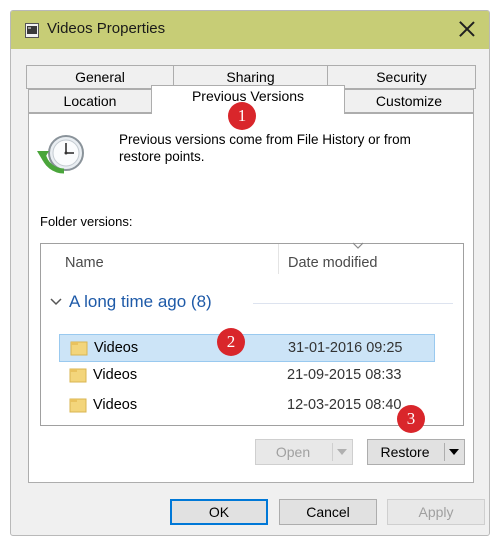  What do you see at coordinates (409, 101) in the screenshot?
I see `tab-customize: Customize` at bounding box center [409, 101].